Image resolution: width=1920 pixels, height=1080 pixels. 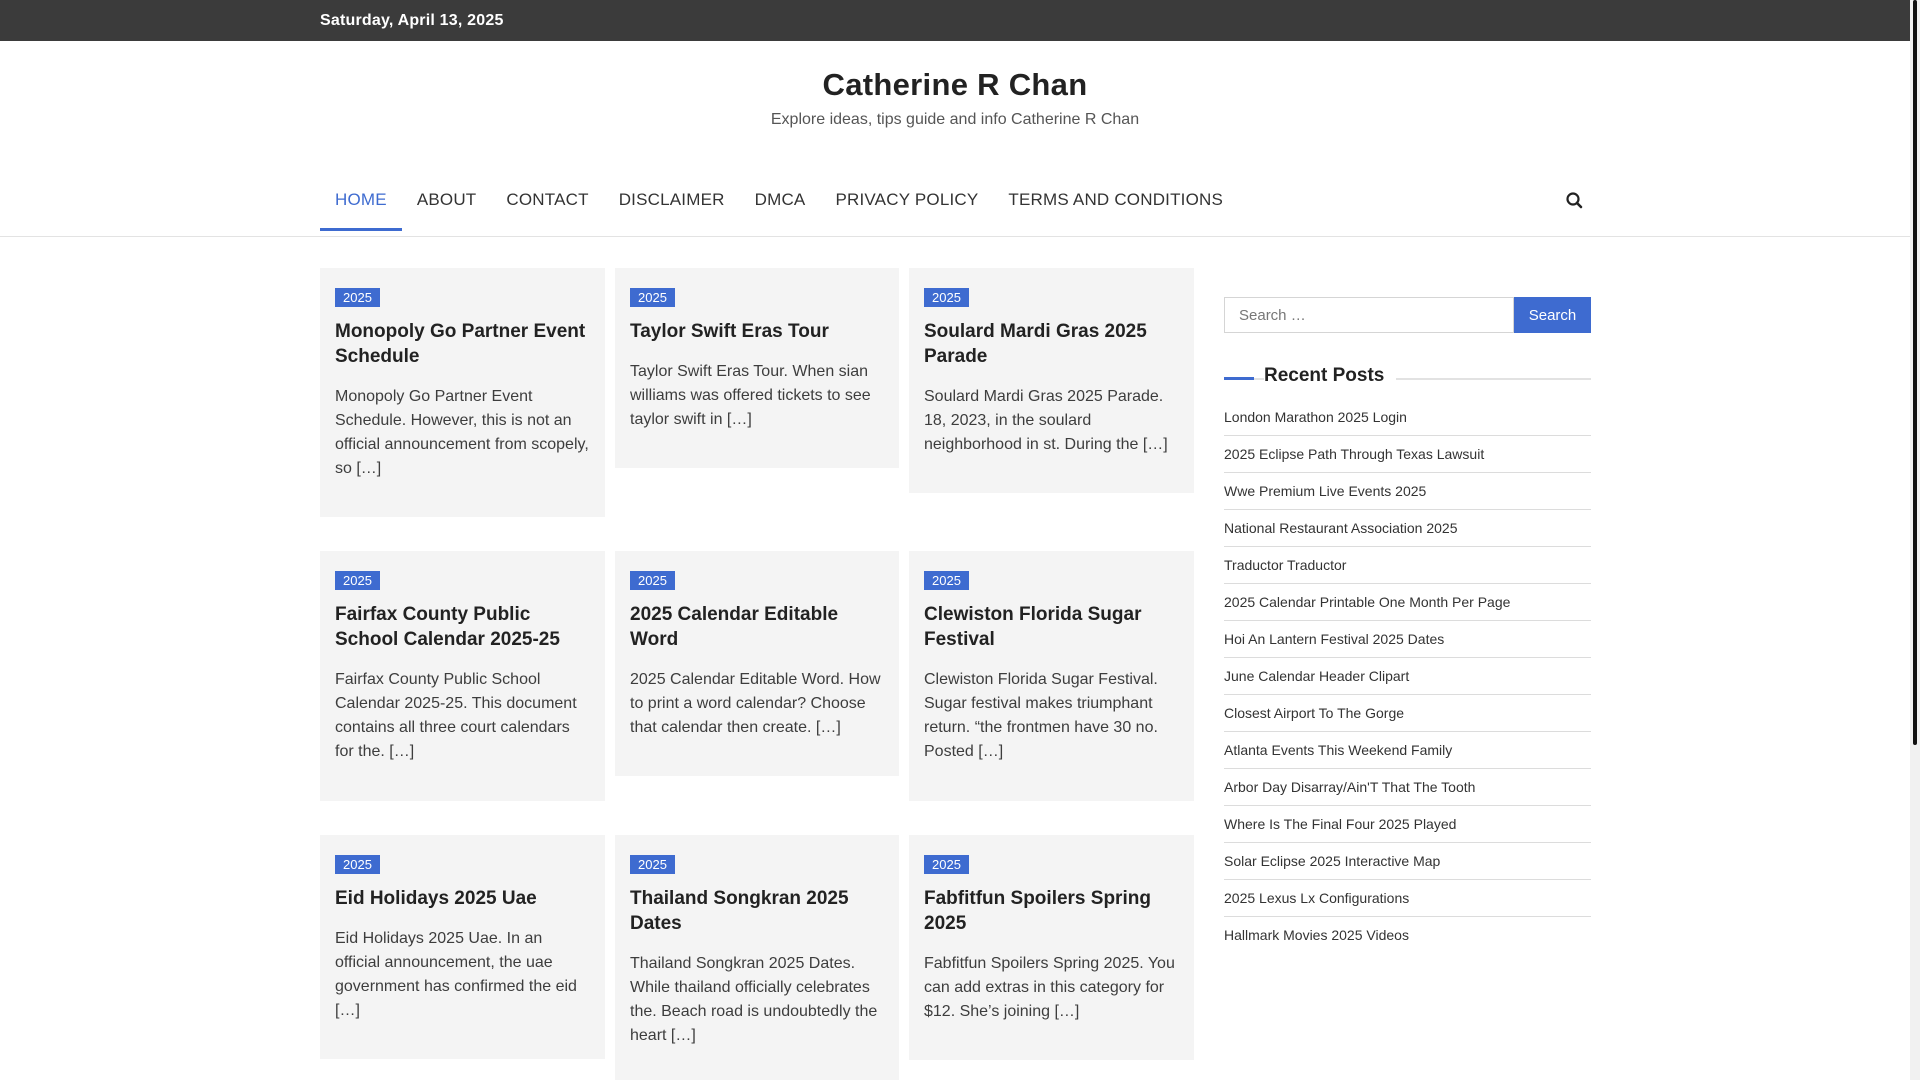 I want to click on search-button: Search, so click(x=1552, y=315).